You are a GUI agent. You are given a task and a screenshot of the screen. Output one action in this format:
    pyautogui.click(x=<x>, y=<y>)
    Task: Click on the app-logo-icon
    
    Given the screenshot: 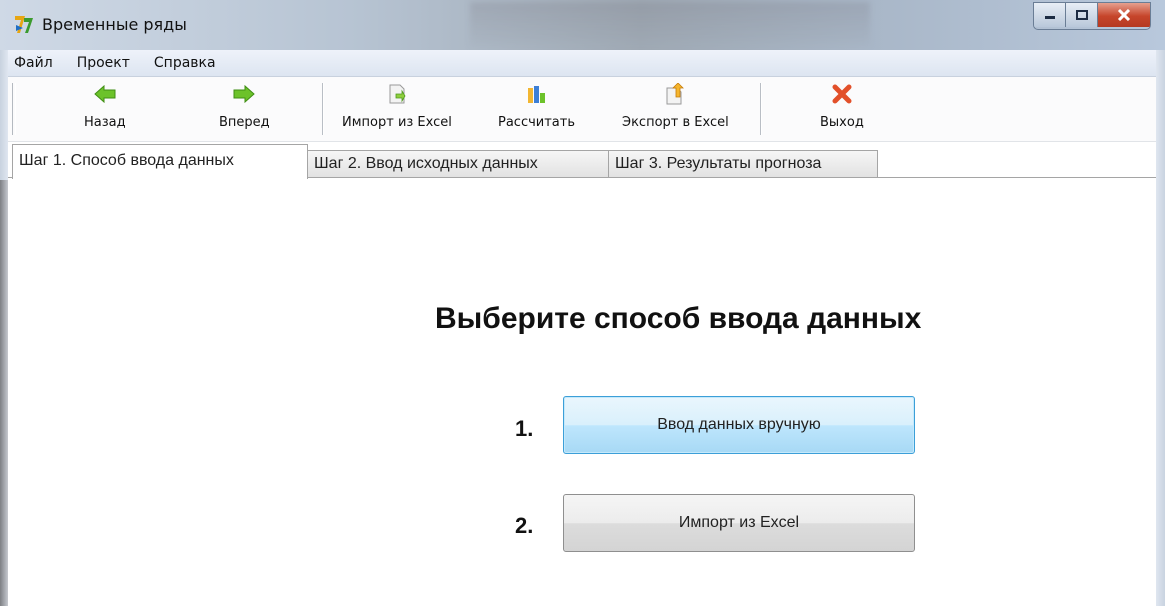 What is the action you would take?
    pyautogui.click(x=24, y=24)
    